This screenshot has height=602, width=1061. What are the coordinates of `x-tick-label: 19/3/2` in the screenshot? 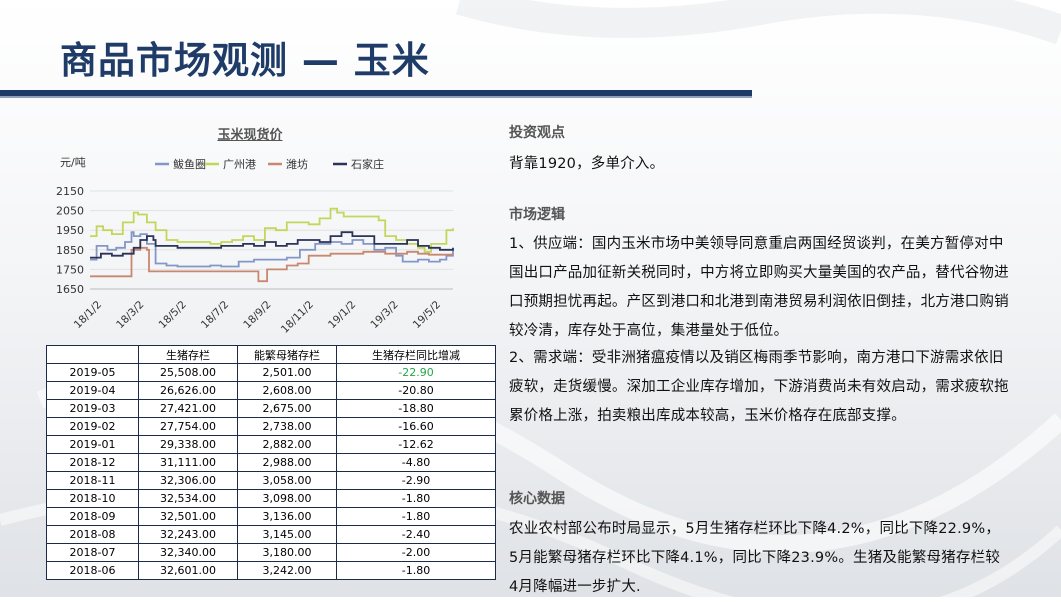 It's located at (384, 315).